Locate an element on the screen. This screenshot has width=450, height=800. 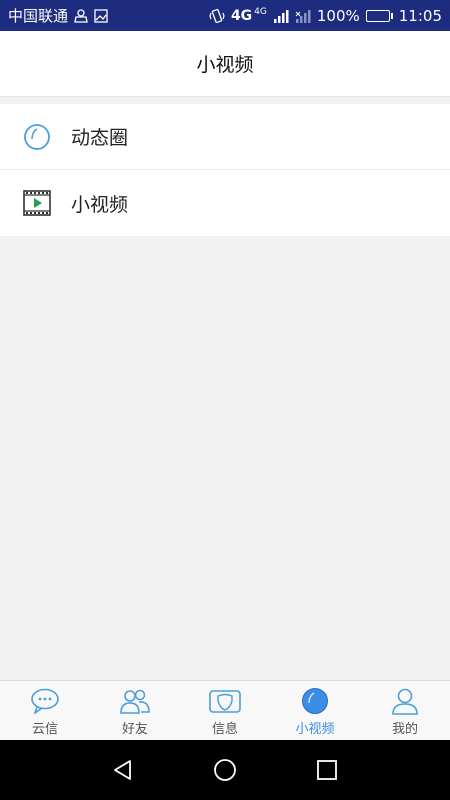
tab-info: 信息 is located at coordinates (225, 710).